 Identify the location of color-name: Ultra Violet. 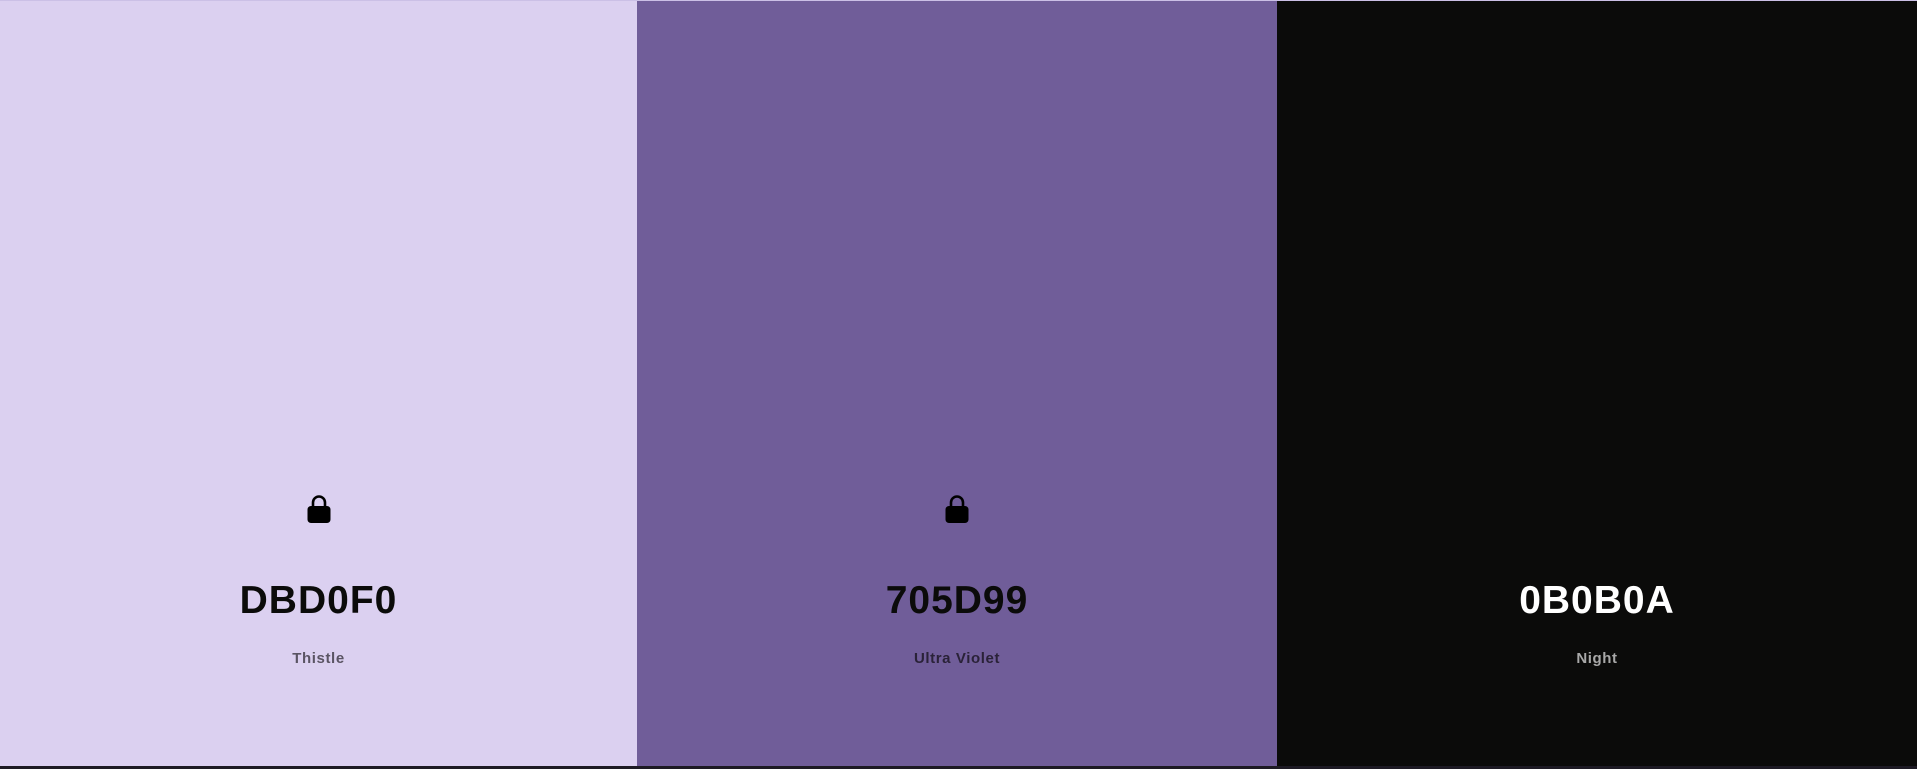
(957, 659).